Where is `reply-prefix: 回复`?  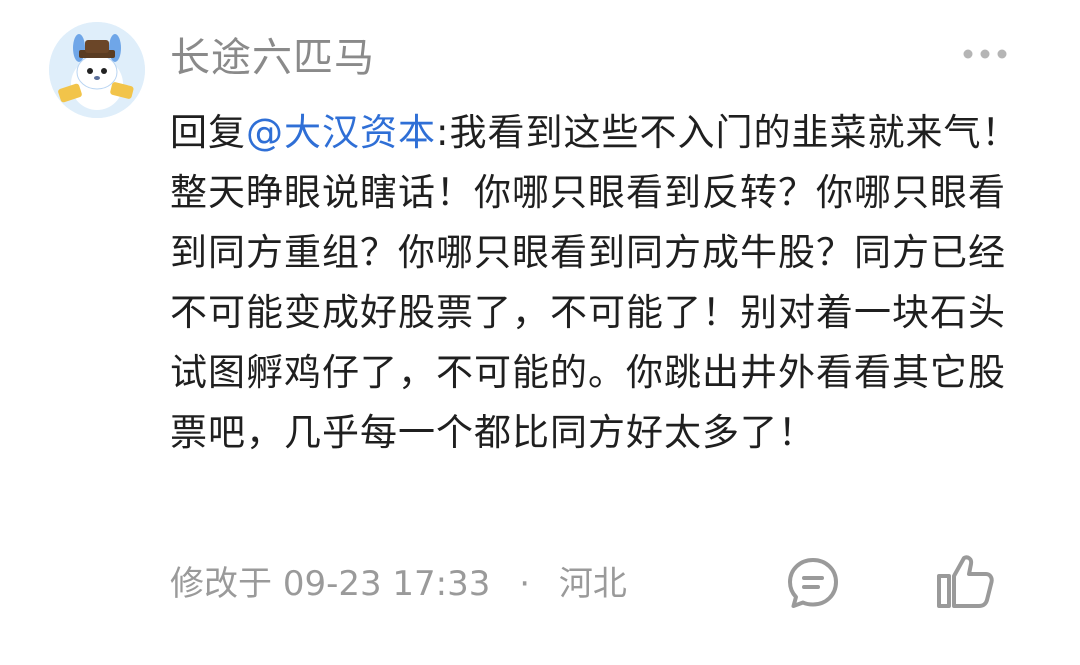
reply-prefix: 回复 is located at coordinates (208, 132).